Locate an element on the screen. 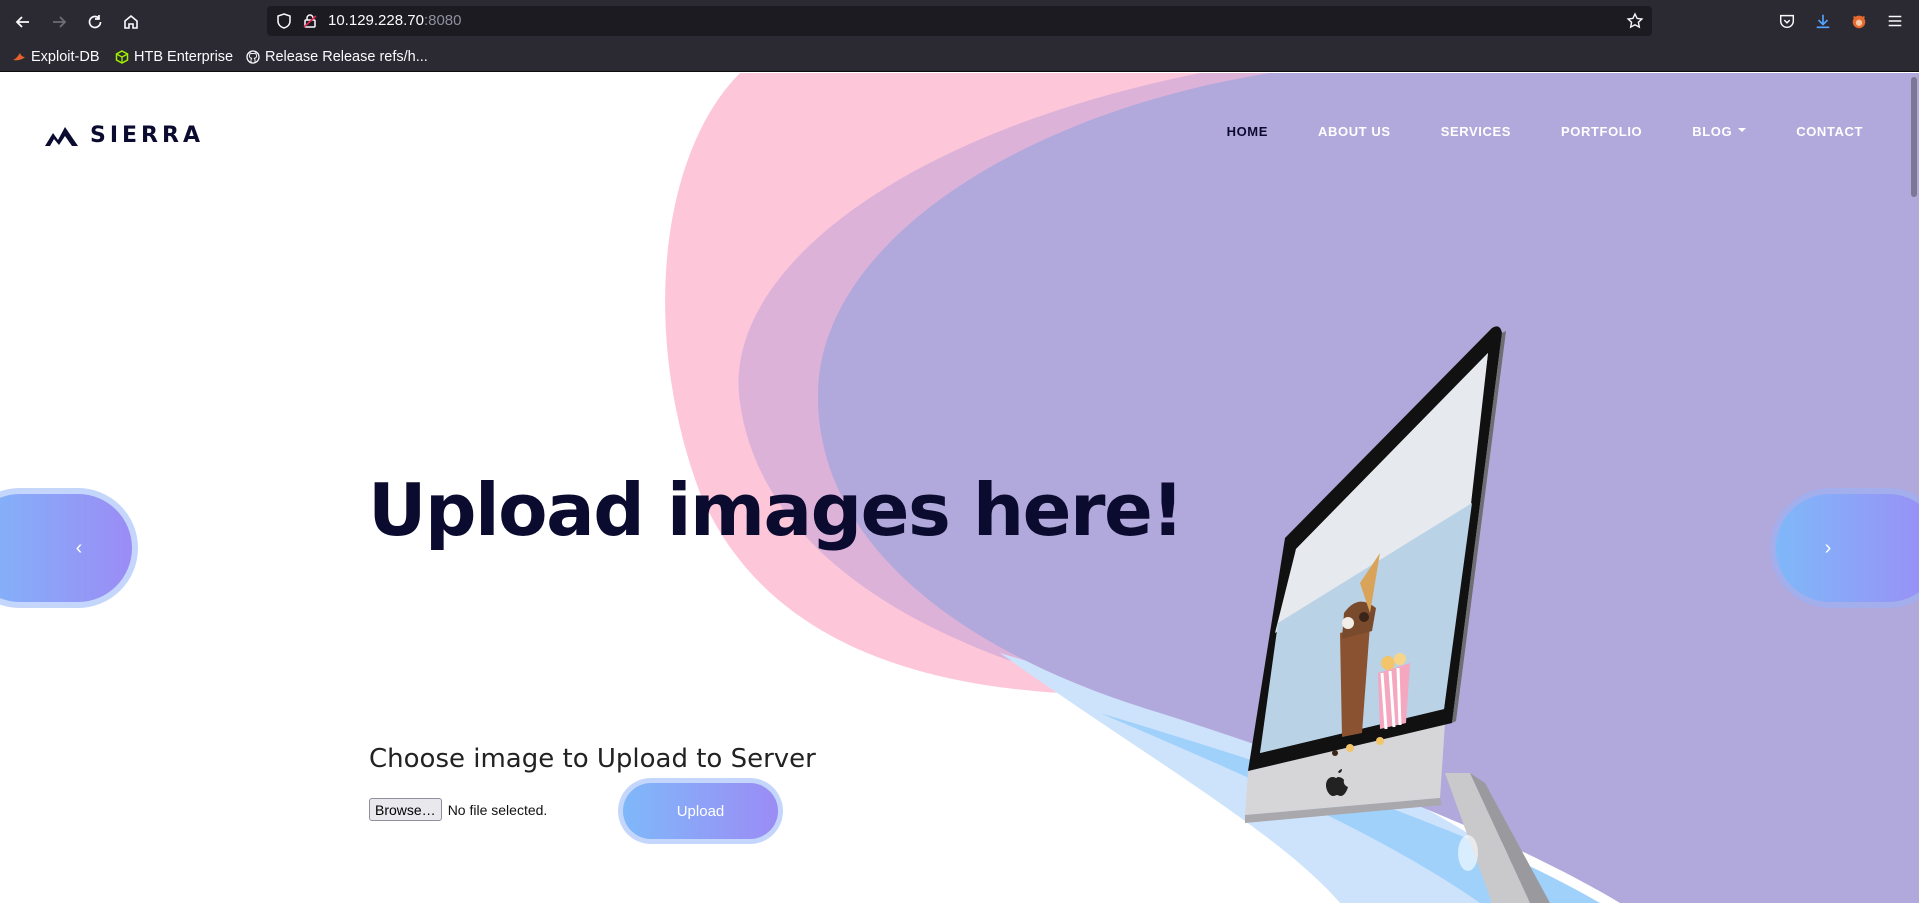  imac-illustration is located at coordinates (1397, 614).